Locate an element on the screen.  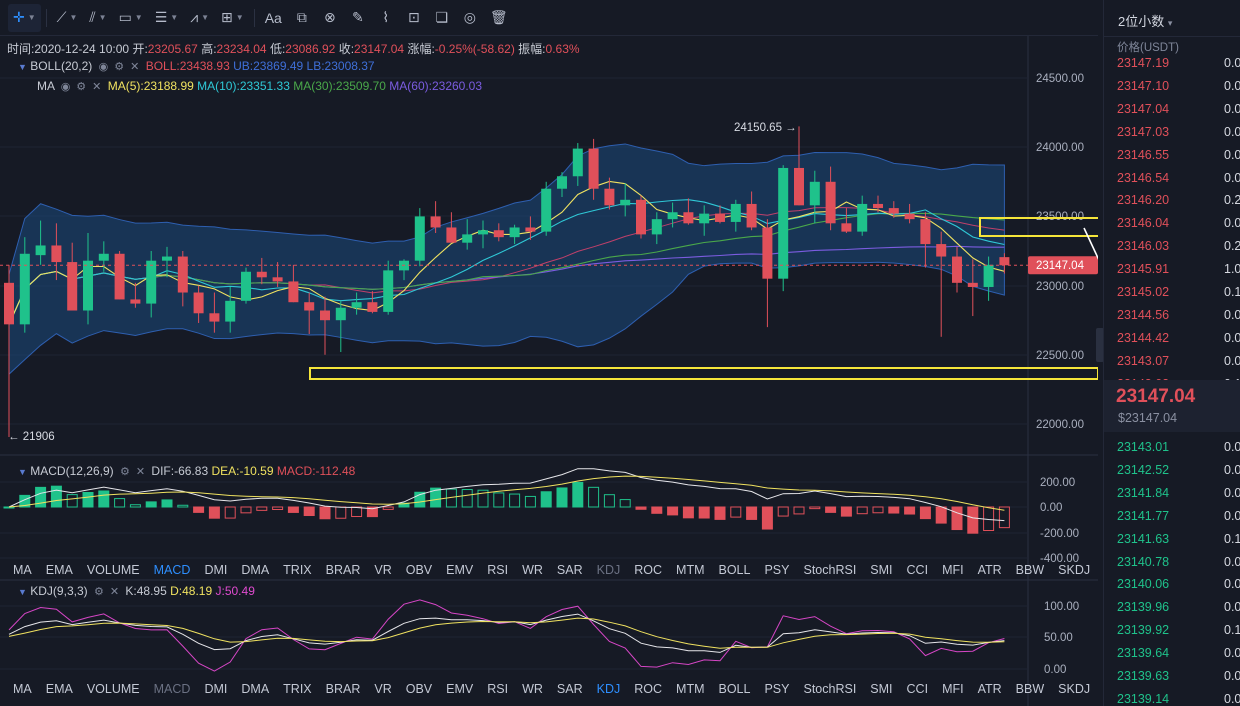
tab-kdj: KDJ is located at coordinates (609, 570).